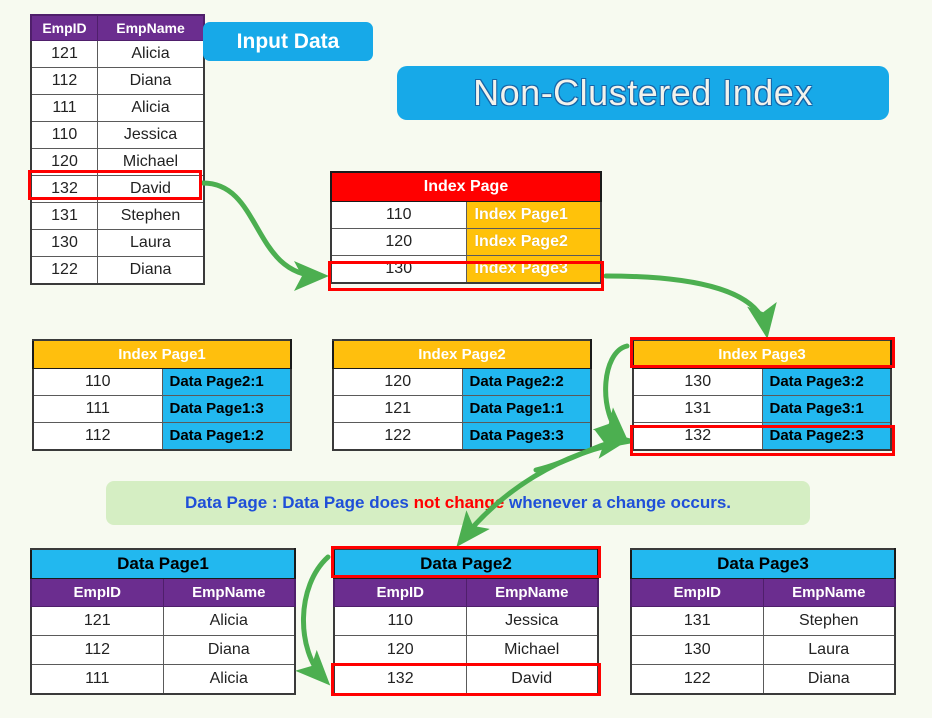 Image resolution: width=932 pixels, height=718 pixels. Describe the element at coordinates (697, 409) in the screenshot. I see `cell-key: 131` at that location.